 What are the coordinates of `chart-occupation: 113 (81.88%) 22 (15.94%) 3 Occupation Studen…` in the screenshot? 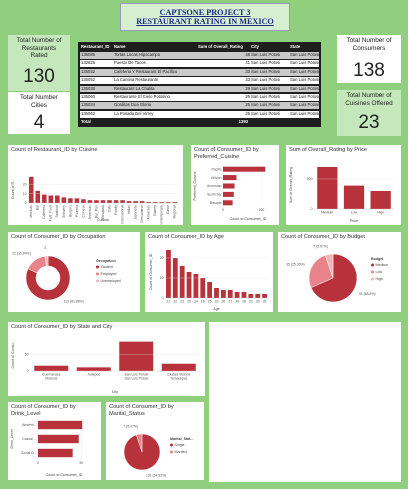 It's located at (66, 274).